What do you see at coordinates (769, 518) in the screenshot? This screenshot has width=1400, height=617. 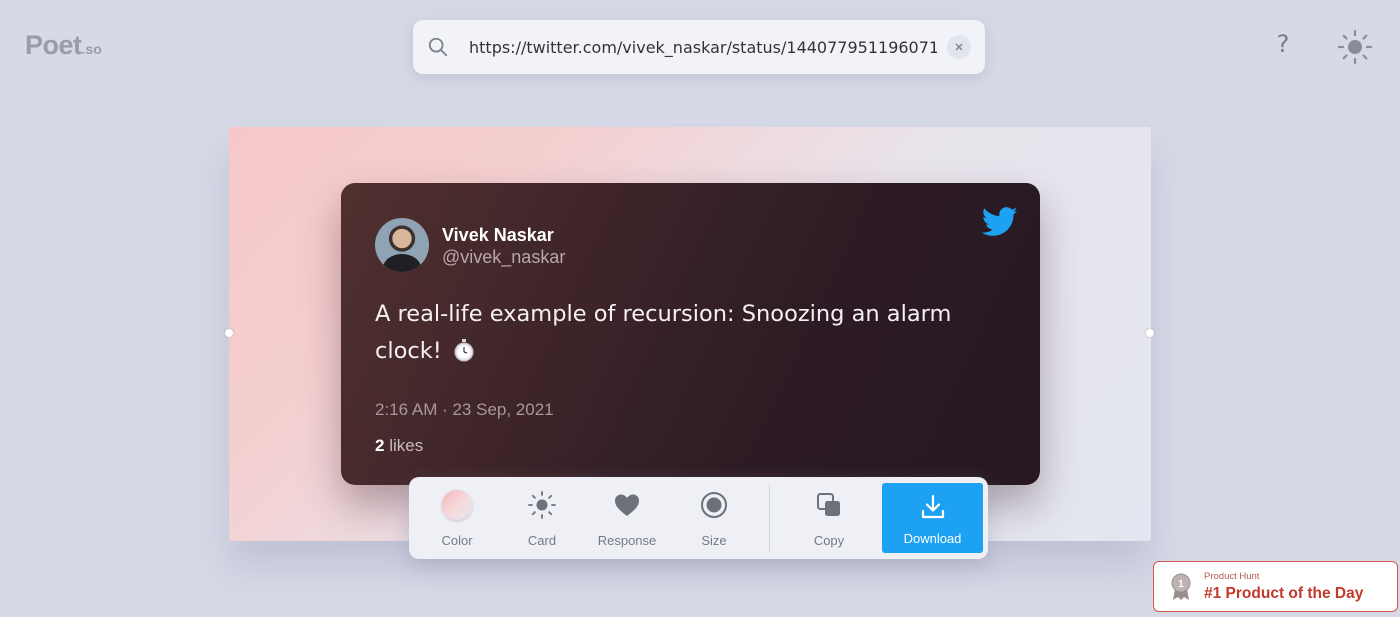 I see `toolbar-divider` at bounding box center [769, 518].